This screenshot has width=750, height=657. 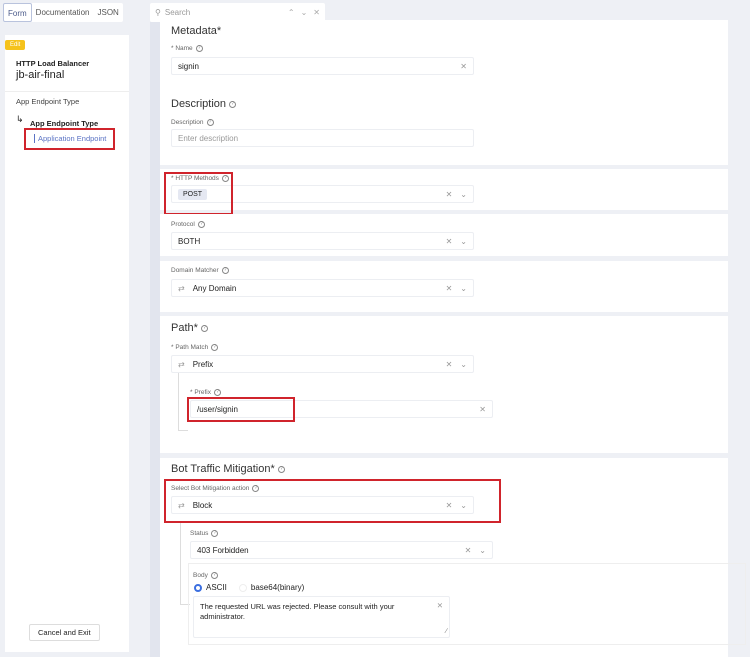 I want to click on path-match-select: ⇄ Prefix ✕ ⌄, so click(x=322, y=364).